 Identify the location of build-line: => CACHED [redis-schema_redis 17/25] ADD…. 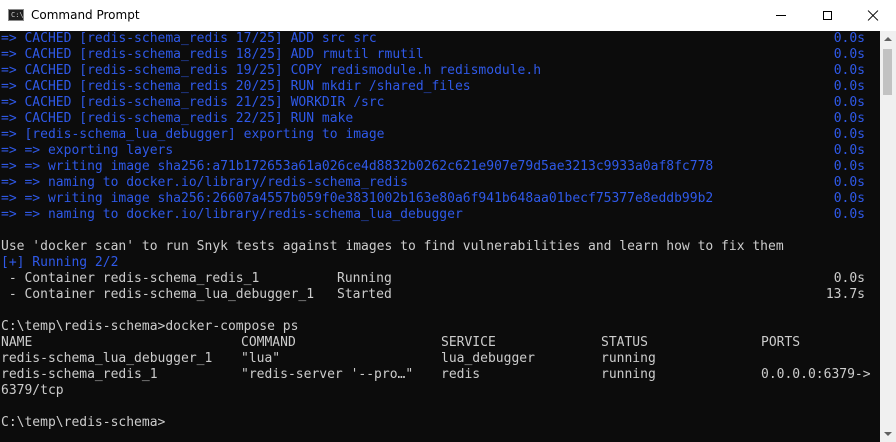
(433, 38).